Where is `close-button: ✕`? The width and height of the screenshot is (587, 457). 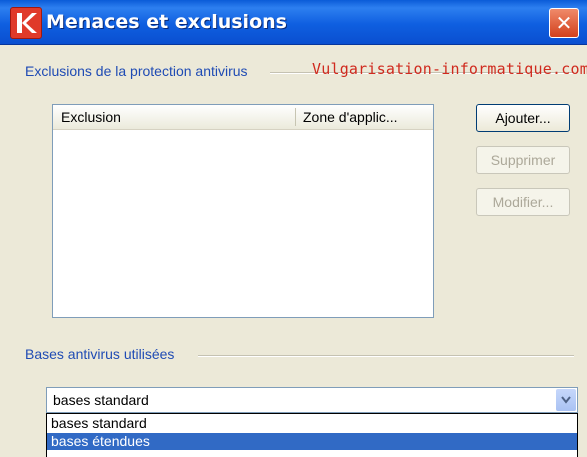
close-button: ✕ is located at coordinates (564, 23).